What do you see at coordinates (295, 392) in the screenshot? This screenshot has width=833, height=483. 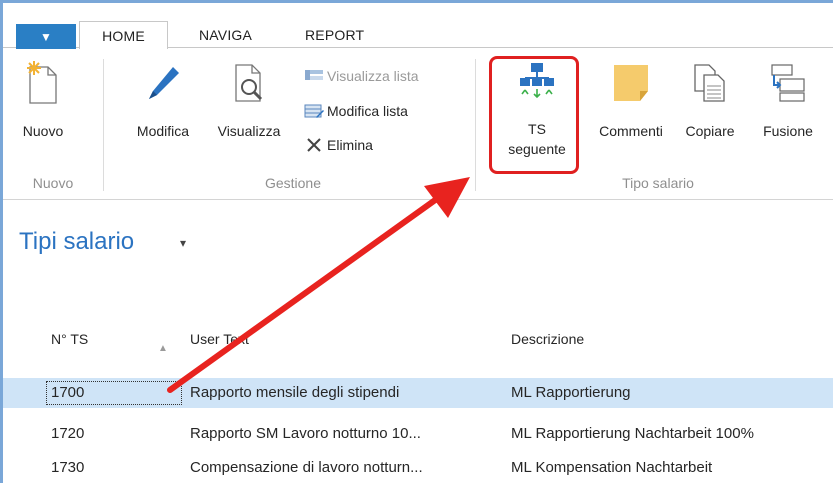 I see `cell-user-text: Rapporto mensile degli stipendi` at bounding box center [295, 392].